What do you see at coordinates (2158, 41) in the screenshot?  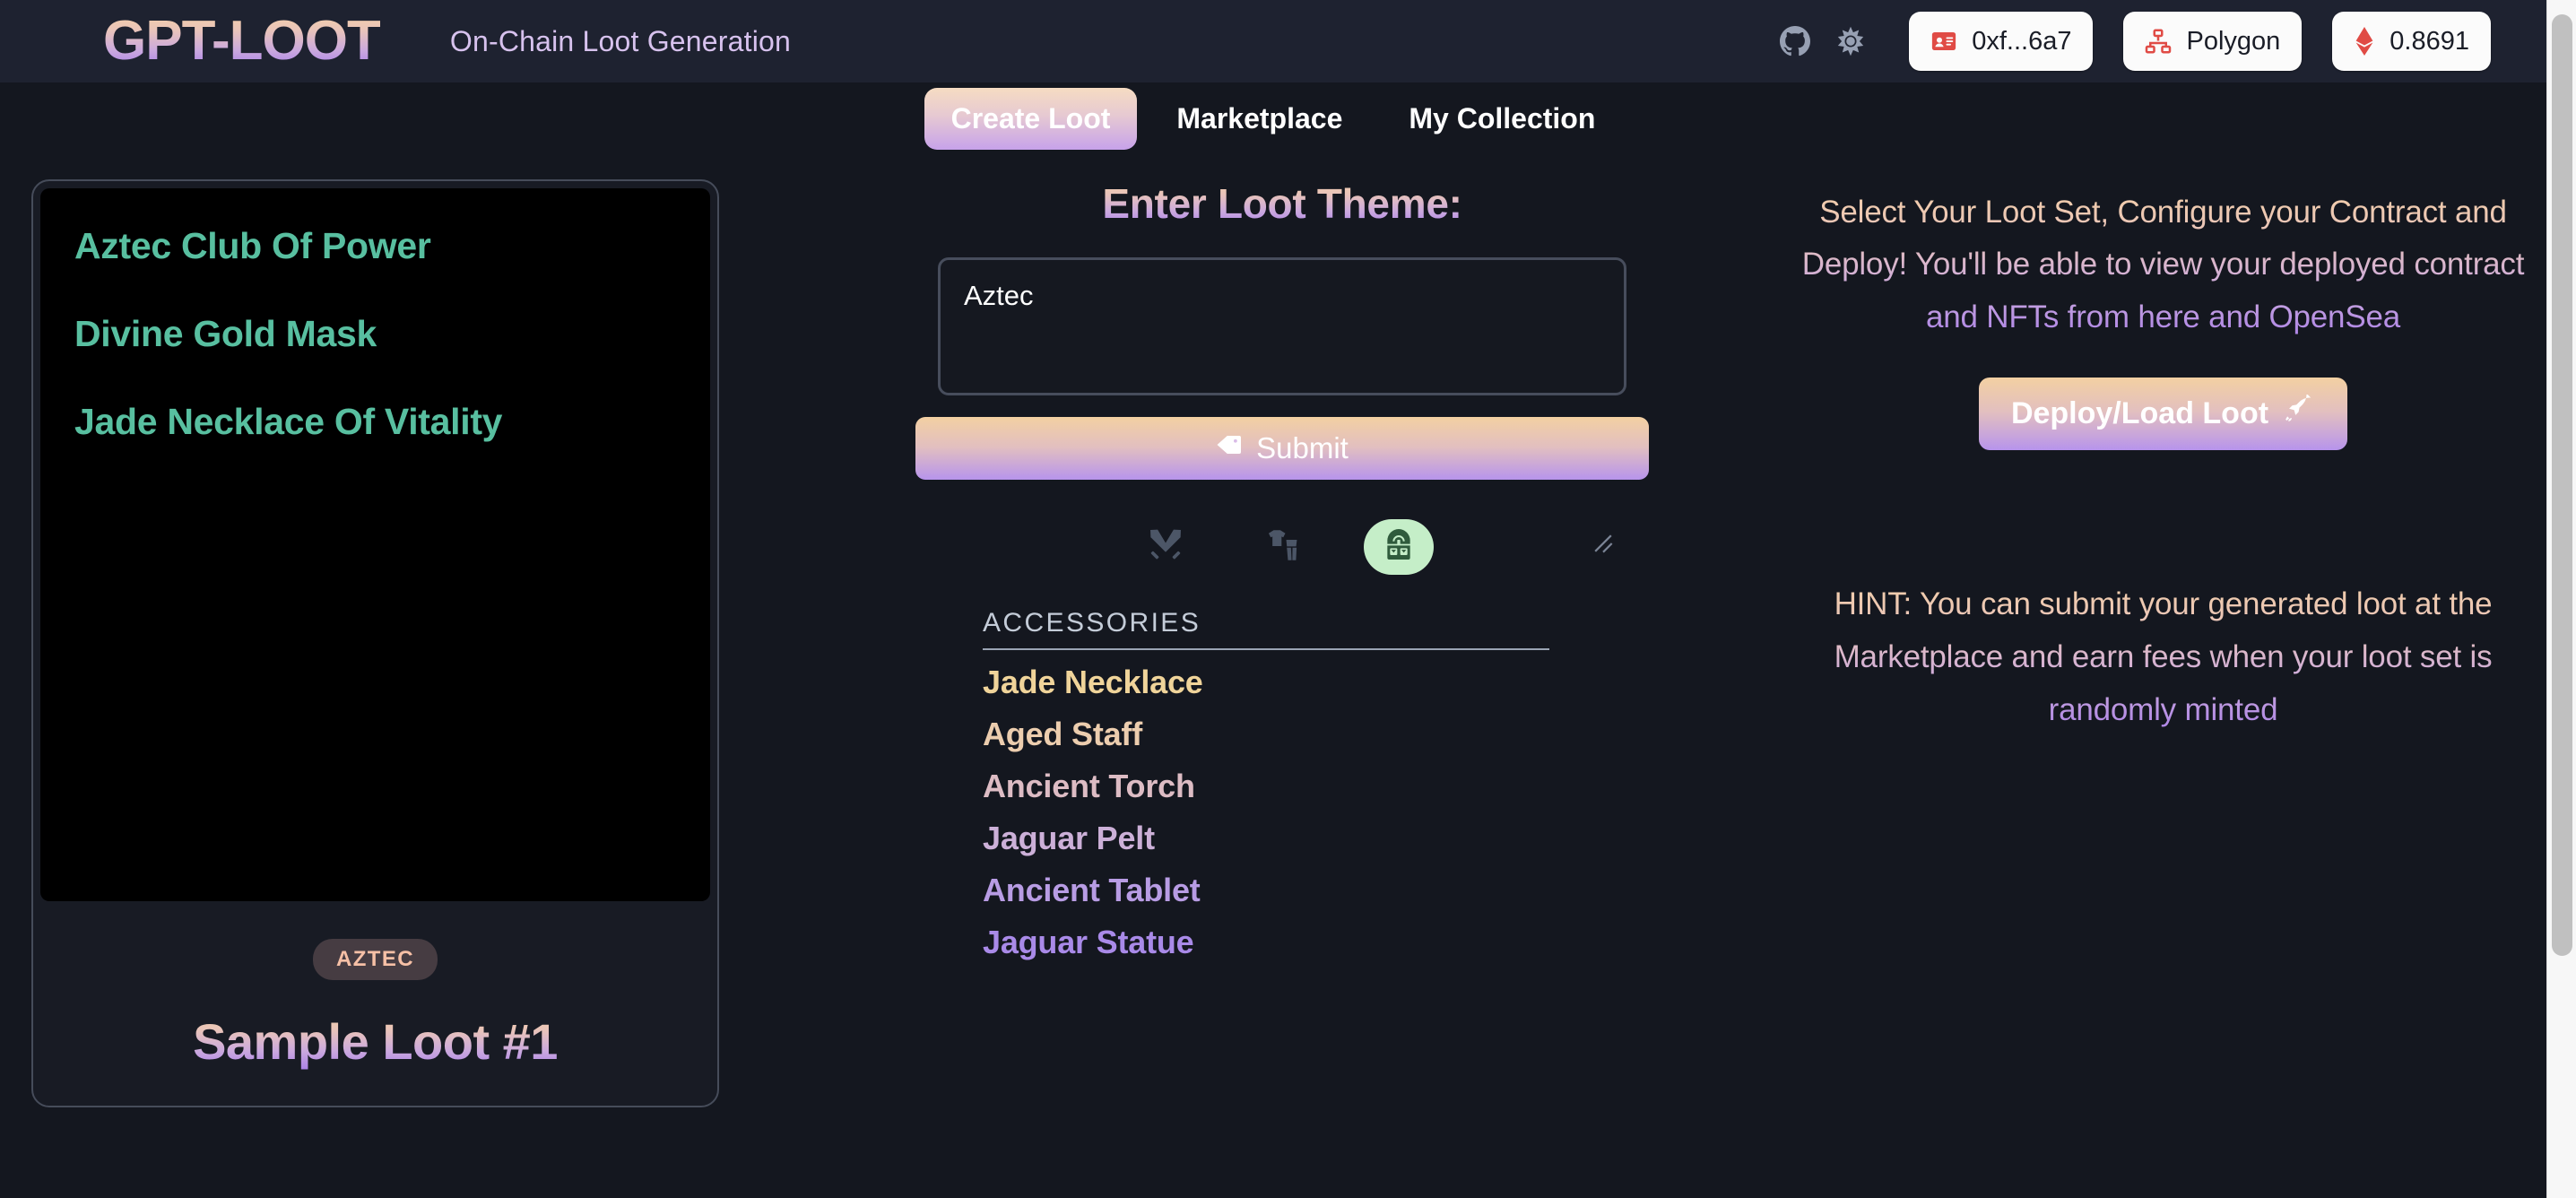 I see `network-sitemap-icon` at bounding box center [2158, 41].